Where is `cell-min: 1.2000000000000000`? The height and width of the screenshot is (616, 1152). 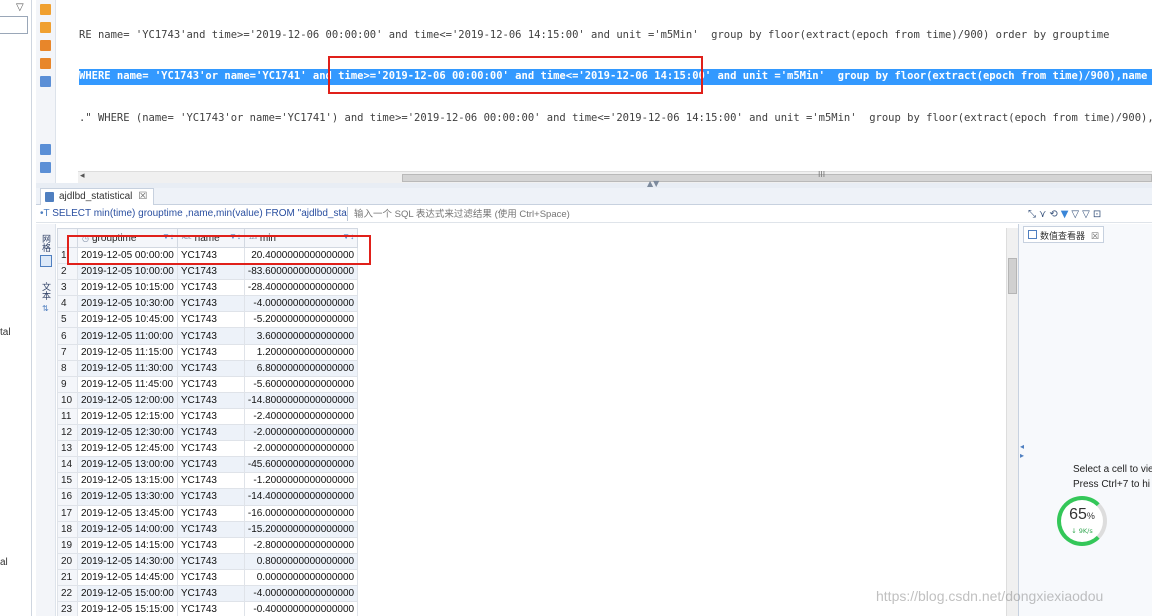 cell-min: 1.2000000000000000 is located at coordinates (301, 352).